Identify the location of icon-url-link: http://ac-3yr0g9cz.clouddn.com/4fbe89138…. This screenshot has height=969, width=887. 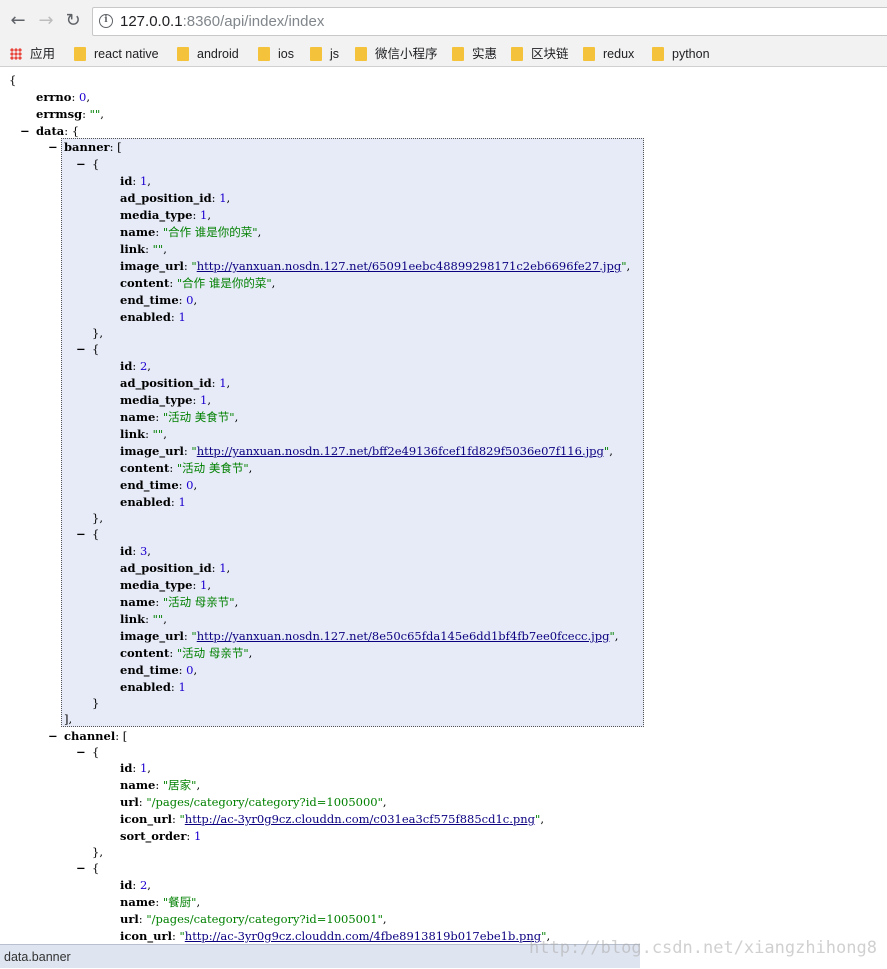
(363, 936).